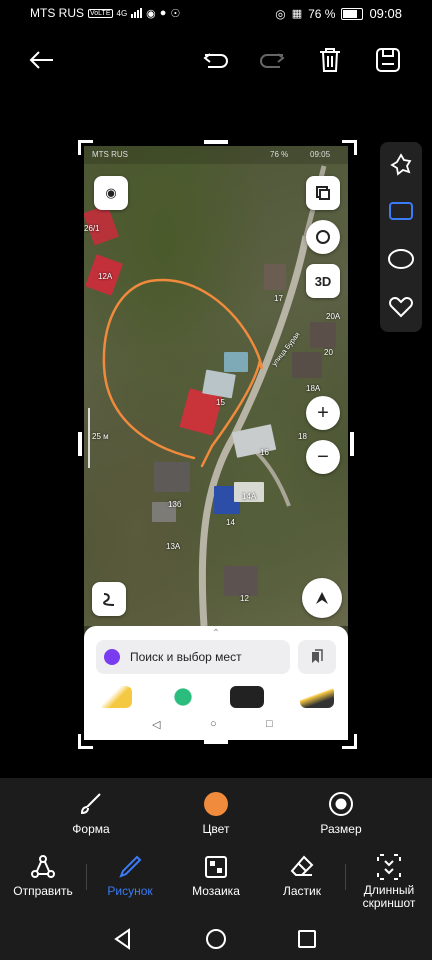 This screenshot has height=960, width=432. What do you see at coordinates (328, 352) in the screenshot?
I see `map-label: 20` at bounding box center [328, 352].